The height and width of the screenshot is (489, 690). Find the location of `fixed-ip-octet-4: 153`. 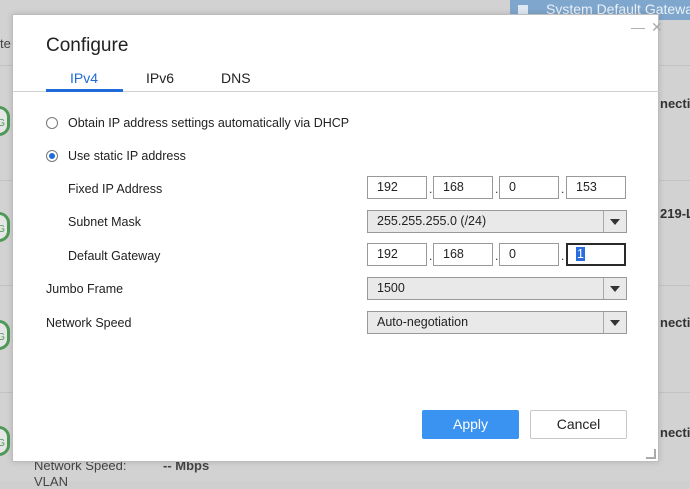

fixed-ip-octet-4: 153 is located at coordinates (596, 187).